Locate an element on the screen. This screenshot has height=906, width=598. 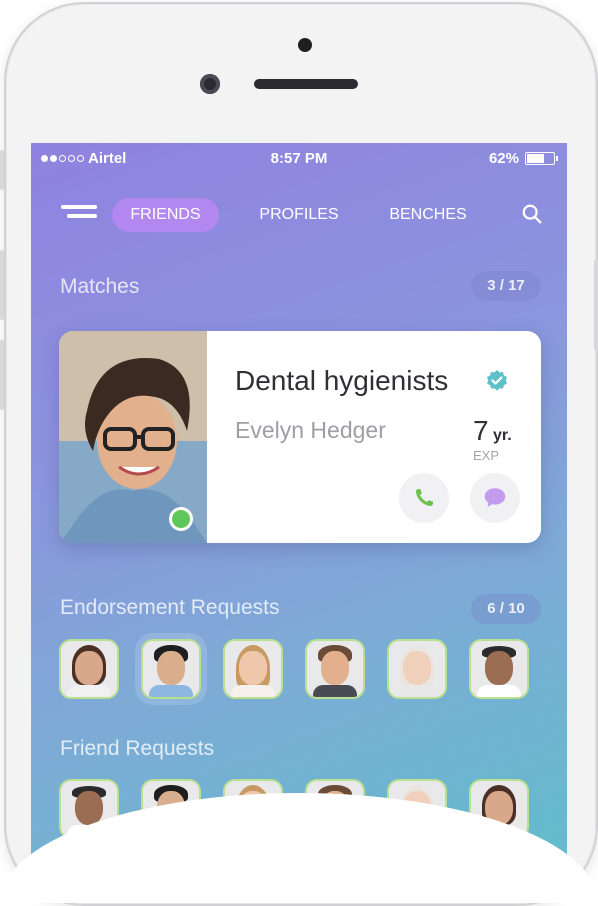
message-button is located at coordinates (495, 498).